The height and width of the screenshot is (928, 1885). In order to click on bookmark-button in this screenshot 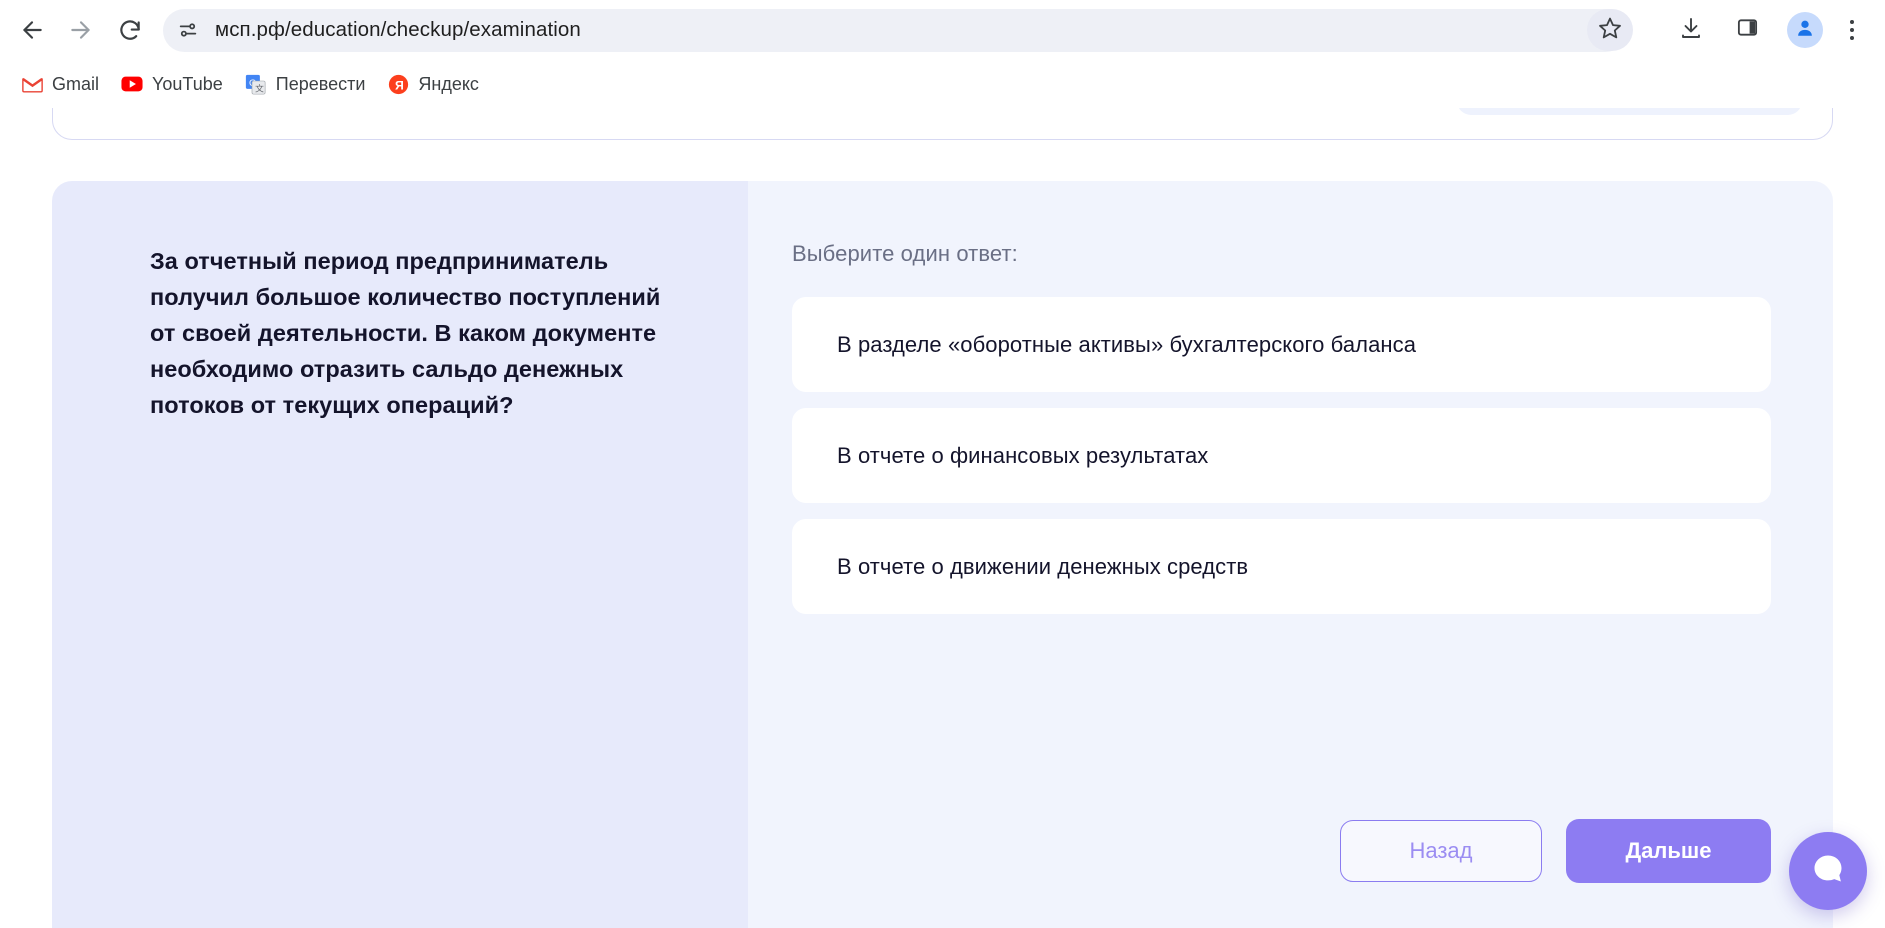, I will do `click(1610, 30)`.